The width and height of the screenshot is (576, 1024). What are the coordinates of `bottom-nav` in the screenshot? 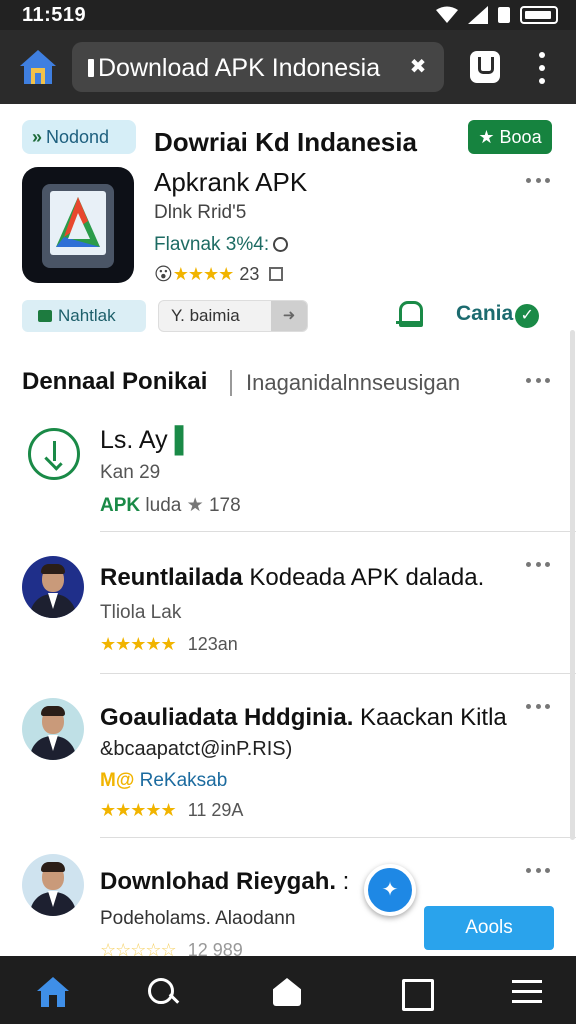 It's located at (288, 990).